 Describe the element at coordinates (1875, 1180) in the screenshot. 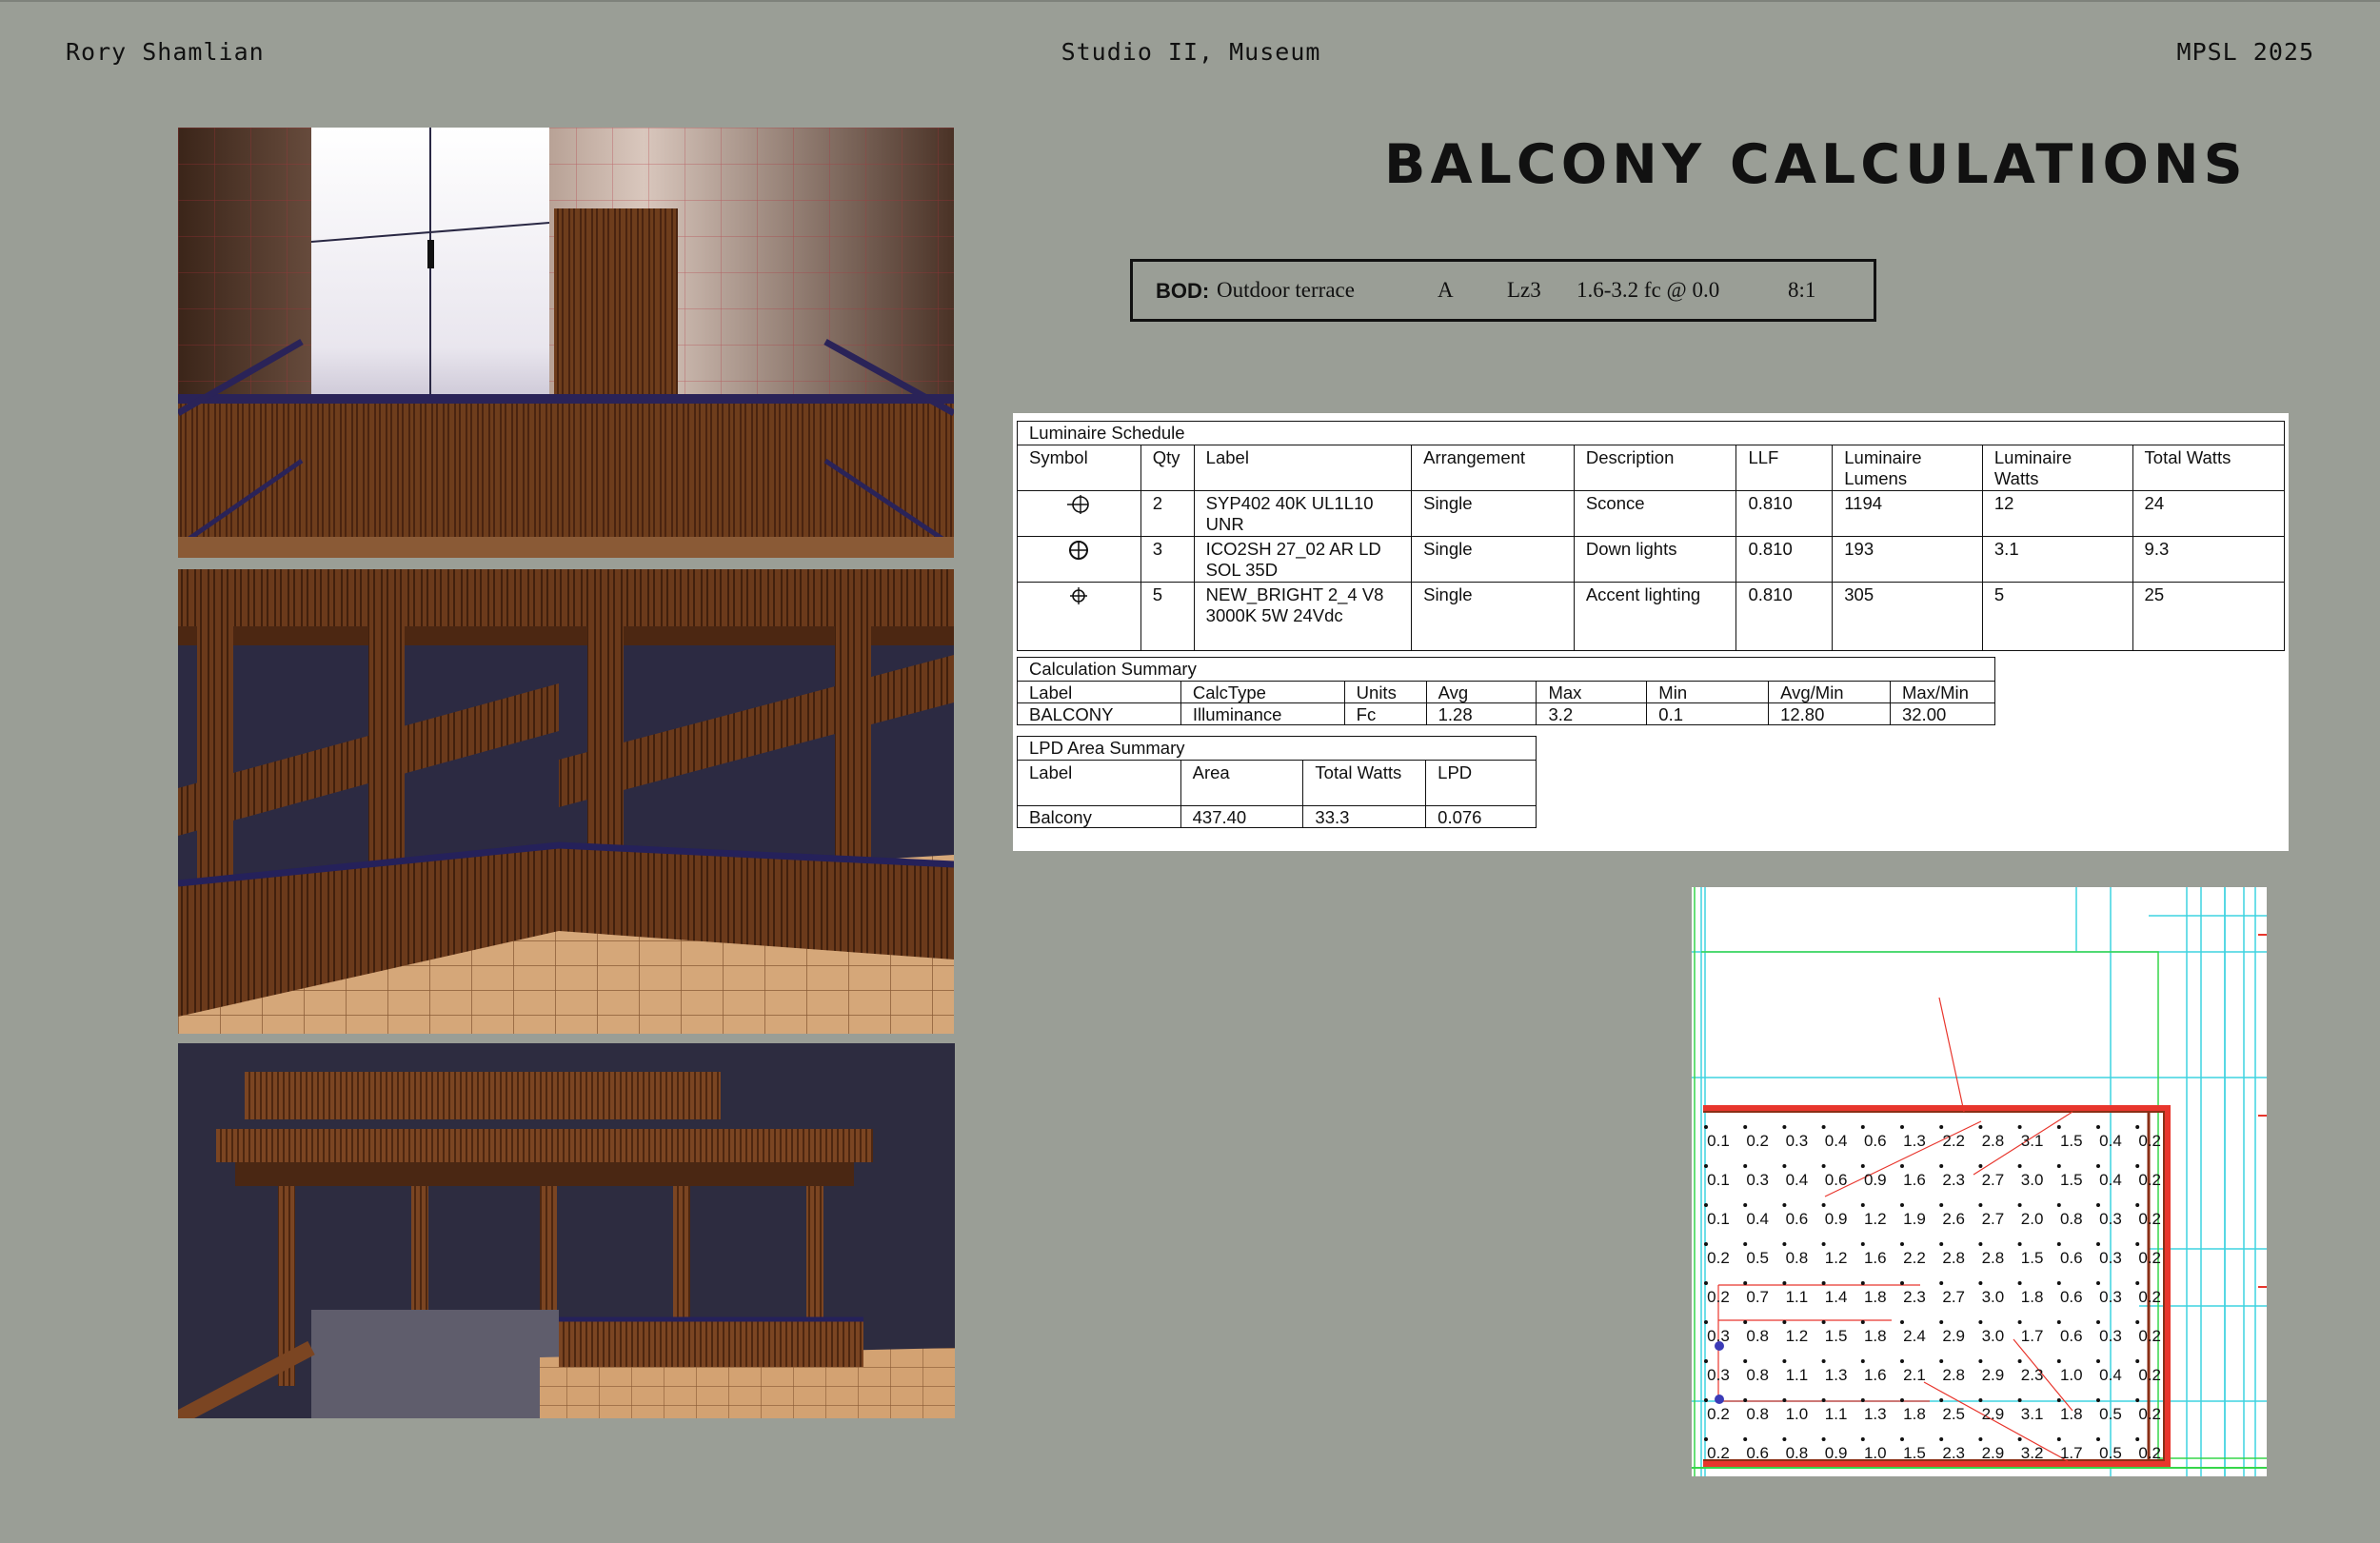

I see `illuminance-value: 0.9` at that location.